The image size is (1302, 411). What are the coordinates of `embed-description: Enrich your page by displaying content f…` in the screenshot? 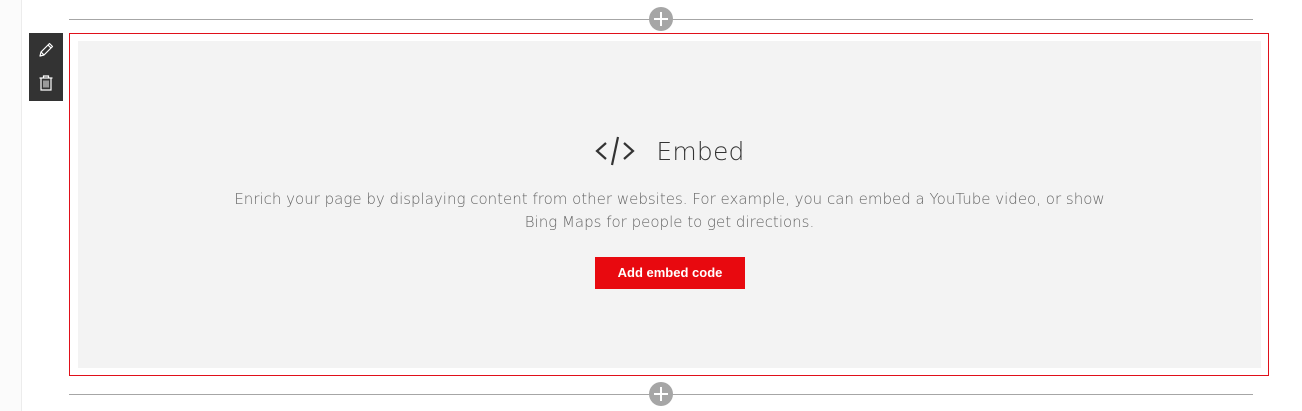 It's located at (669, 210).